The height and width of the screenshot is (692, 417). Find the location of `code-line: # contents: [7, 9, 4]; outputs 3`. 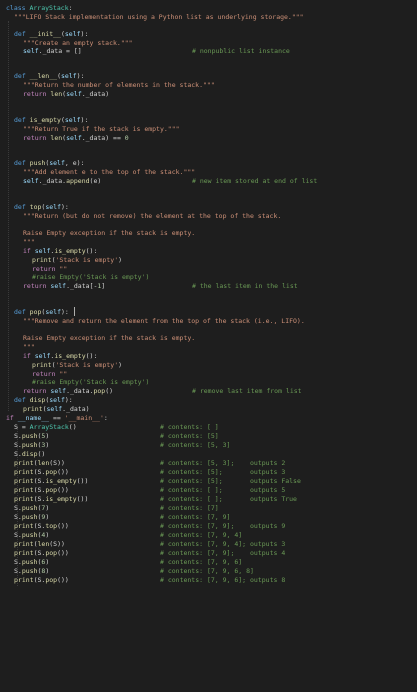

code-line: # contents: [7, 9, 4]; outputs 3 is located at coordinates (222, 544).